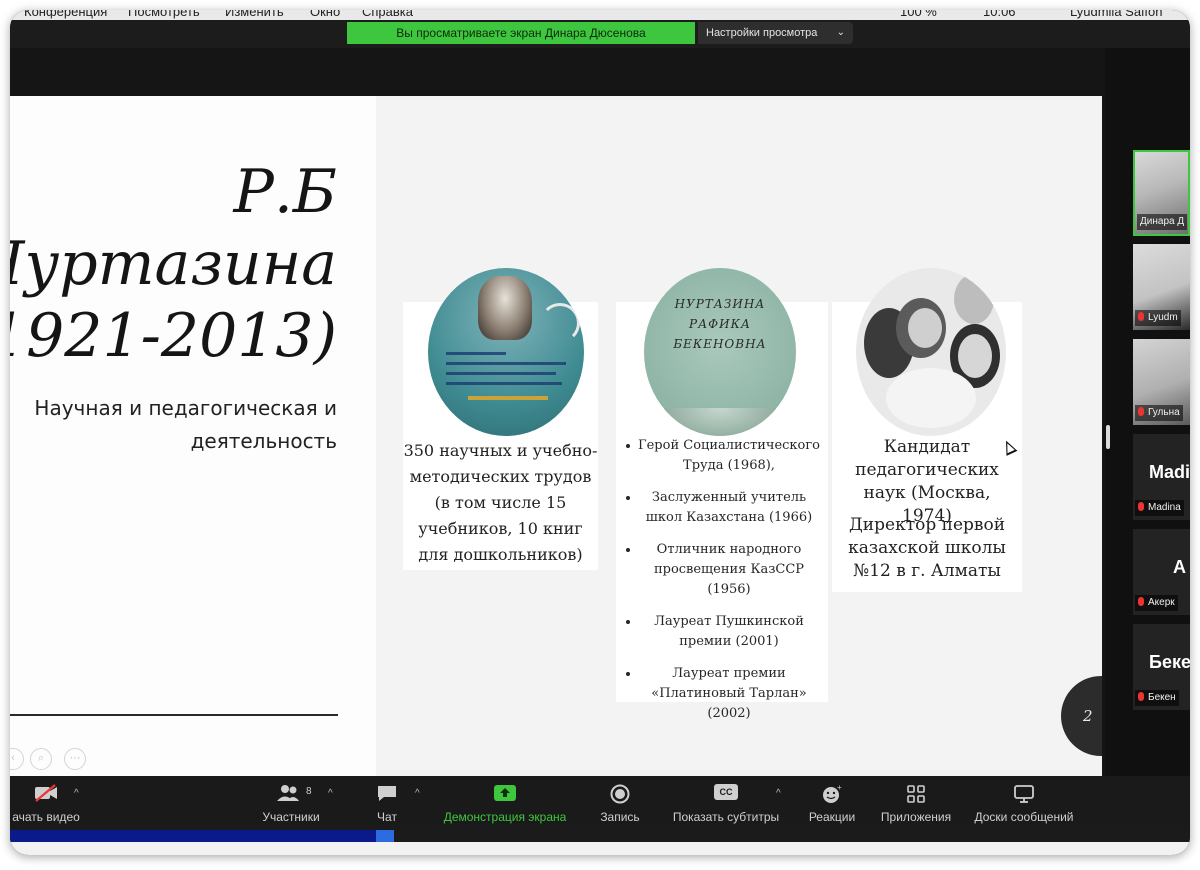  What do you see at coordinates (722, 456) in the screenshot?
I see `award-item: Герой Социалистического Труда (1968),` at bounding box center [722, 456].